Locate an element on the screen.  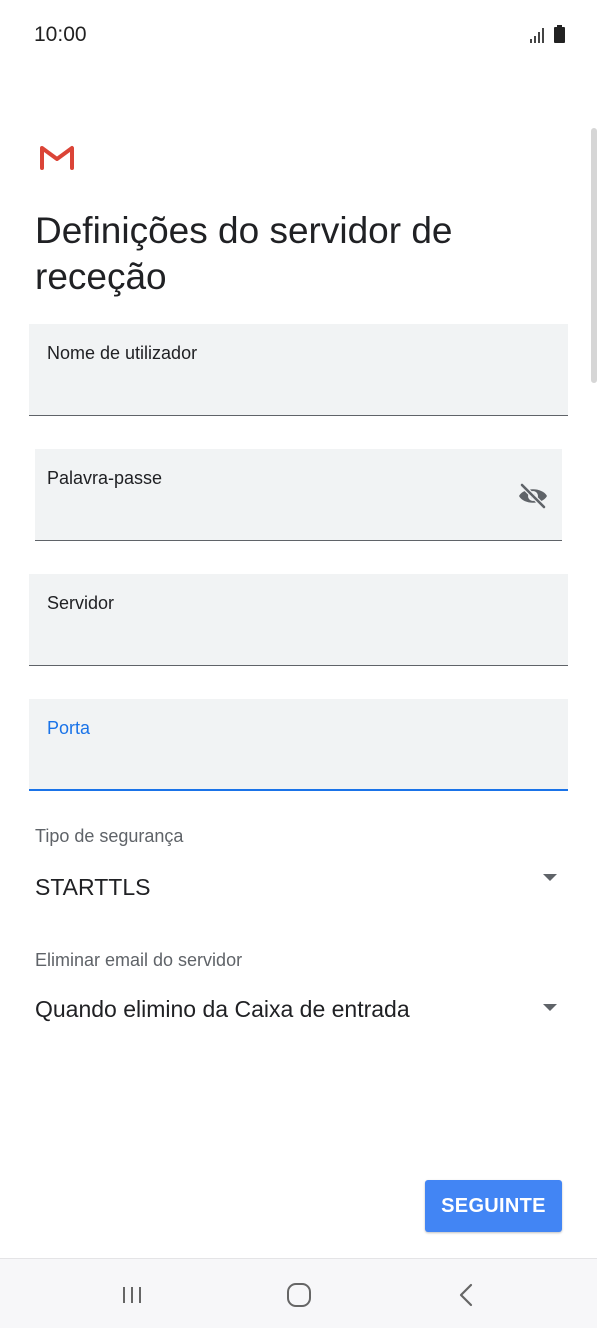
visibility-off-icon is located at coordinates (533, 496).